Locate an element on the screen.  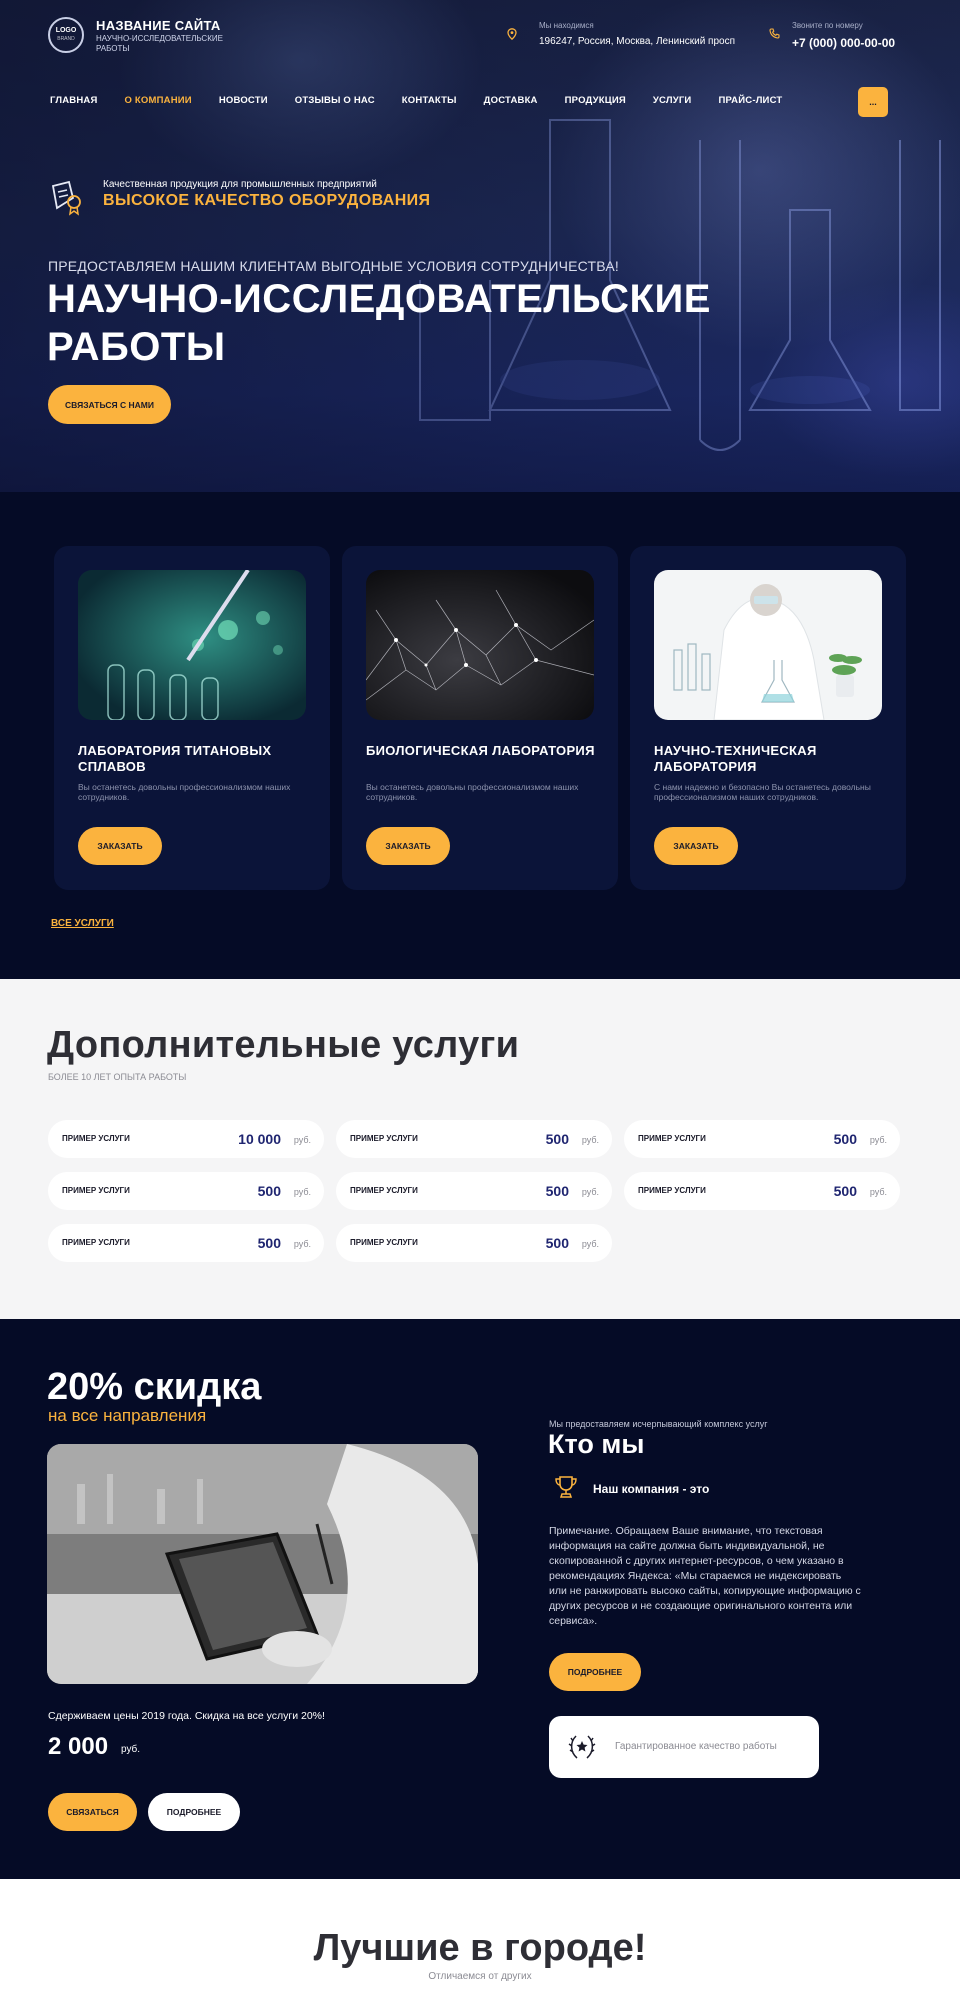
nav-item: КОНТАКТЫ is located at coordinates (429, 100).